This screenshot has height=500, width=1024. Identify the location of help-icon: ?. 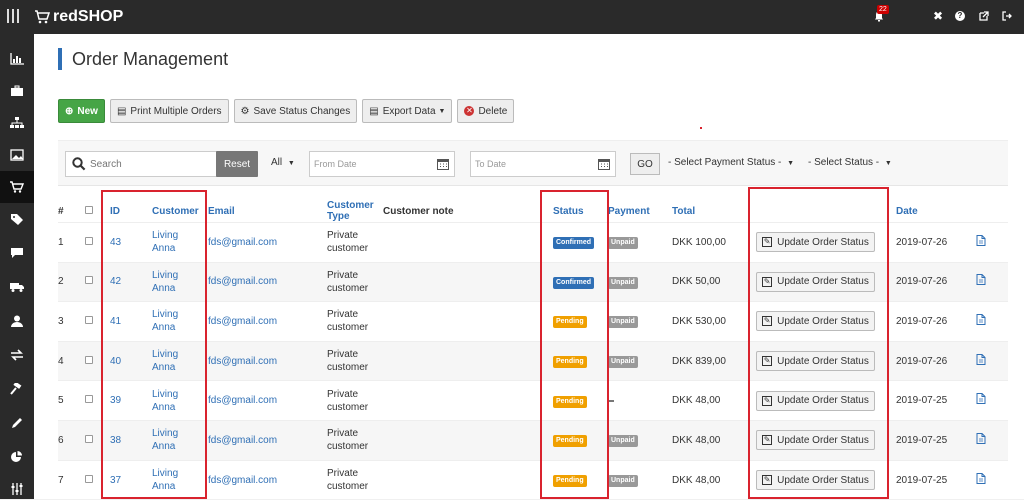
(960, 16).